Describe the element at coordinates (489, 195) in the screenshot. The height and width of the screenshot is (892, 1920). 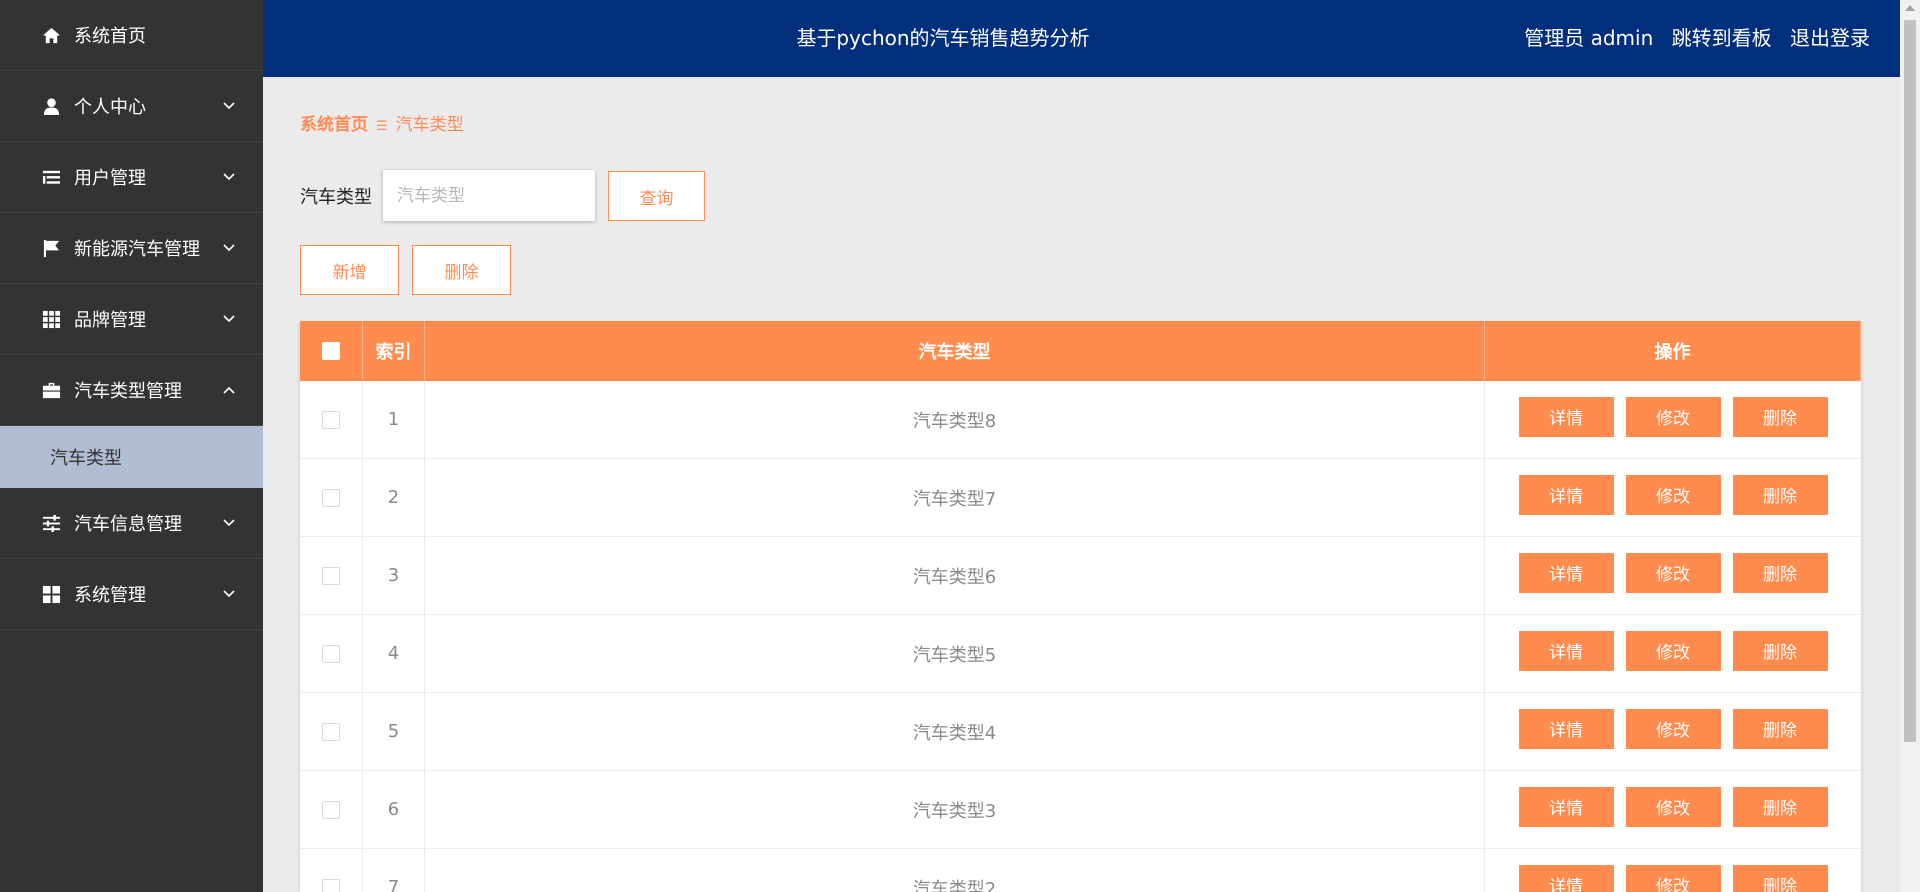
I see `search-input` at that location.